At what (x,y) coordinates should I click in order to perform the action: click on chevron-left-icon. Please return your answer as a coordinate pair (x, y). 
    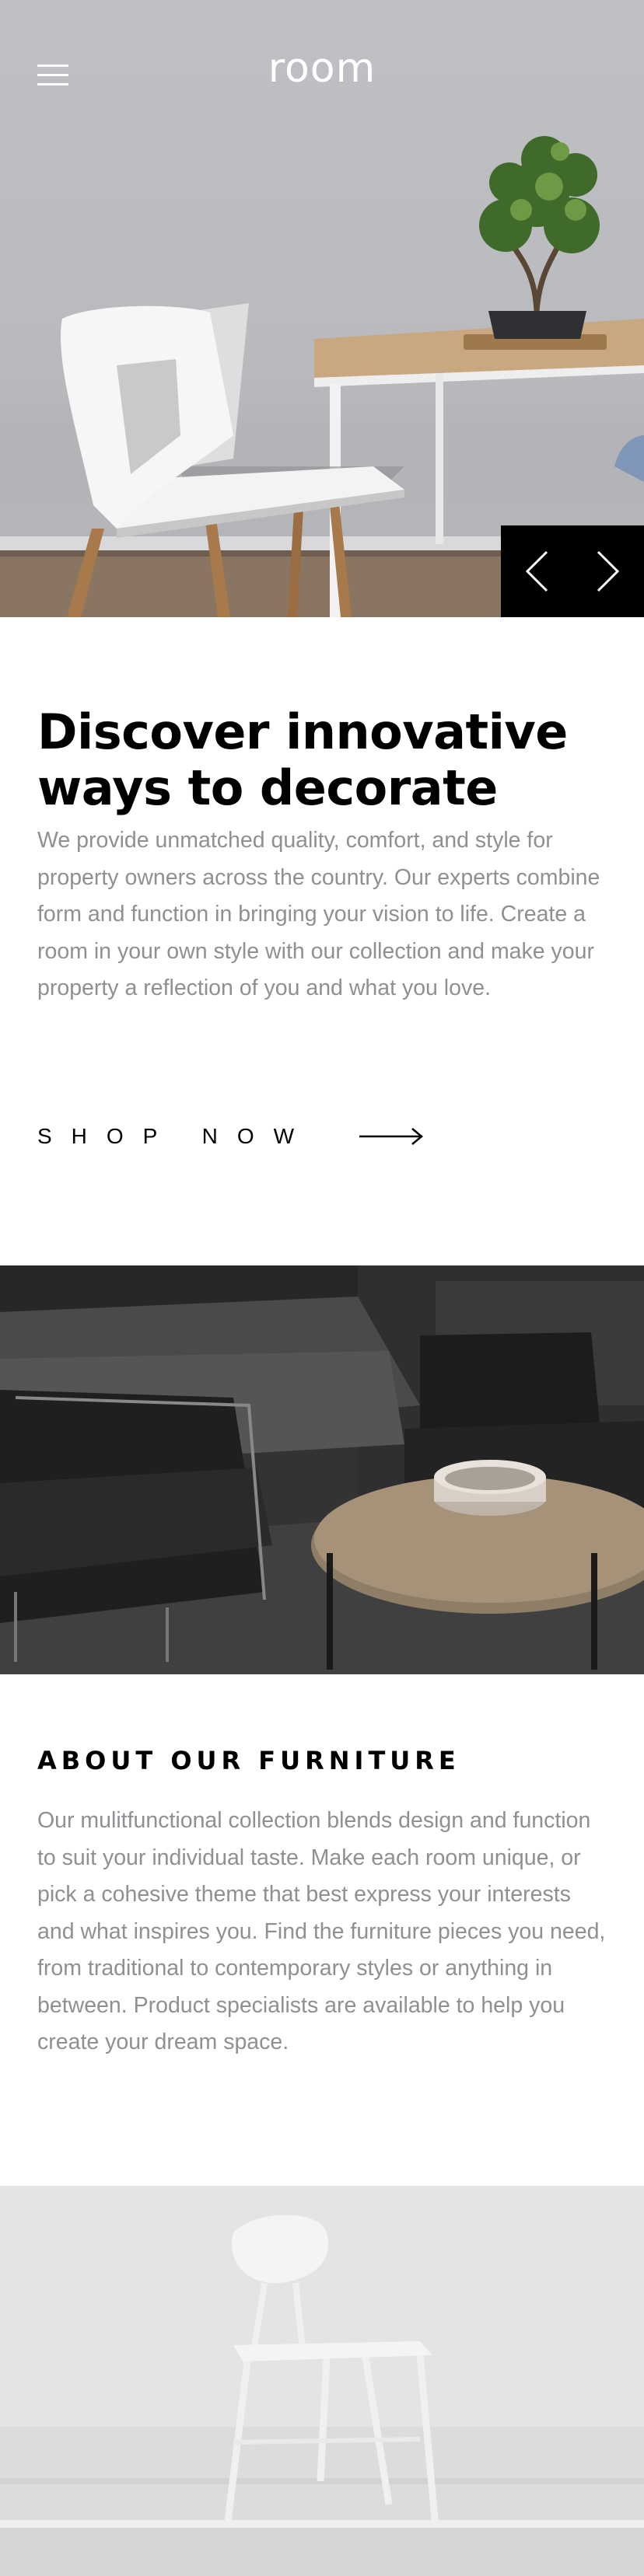
    Looking at the image, I should click on (536, 571).